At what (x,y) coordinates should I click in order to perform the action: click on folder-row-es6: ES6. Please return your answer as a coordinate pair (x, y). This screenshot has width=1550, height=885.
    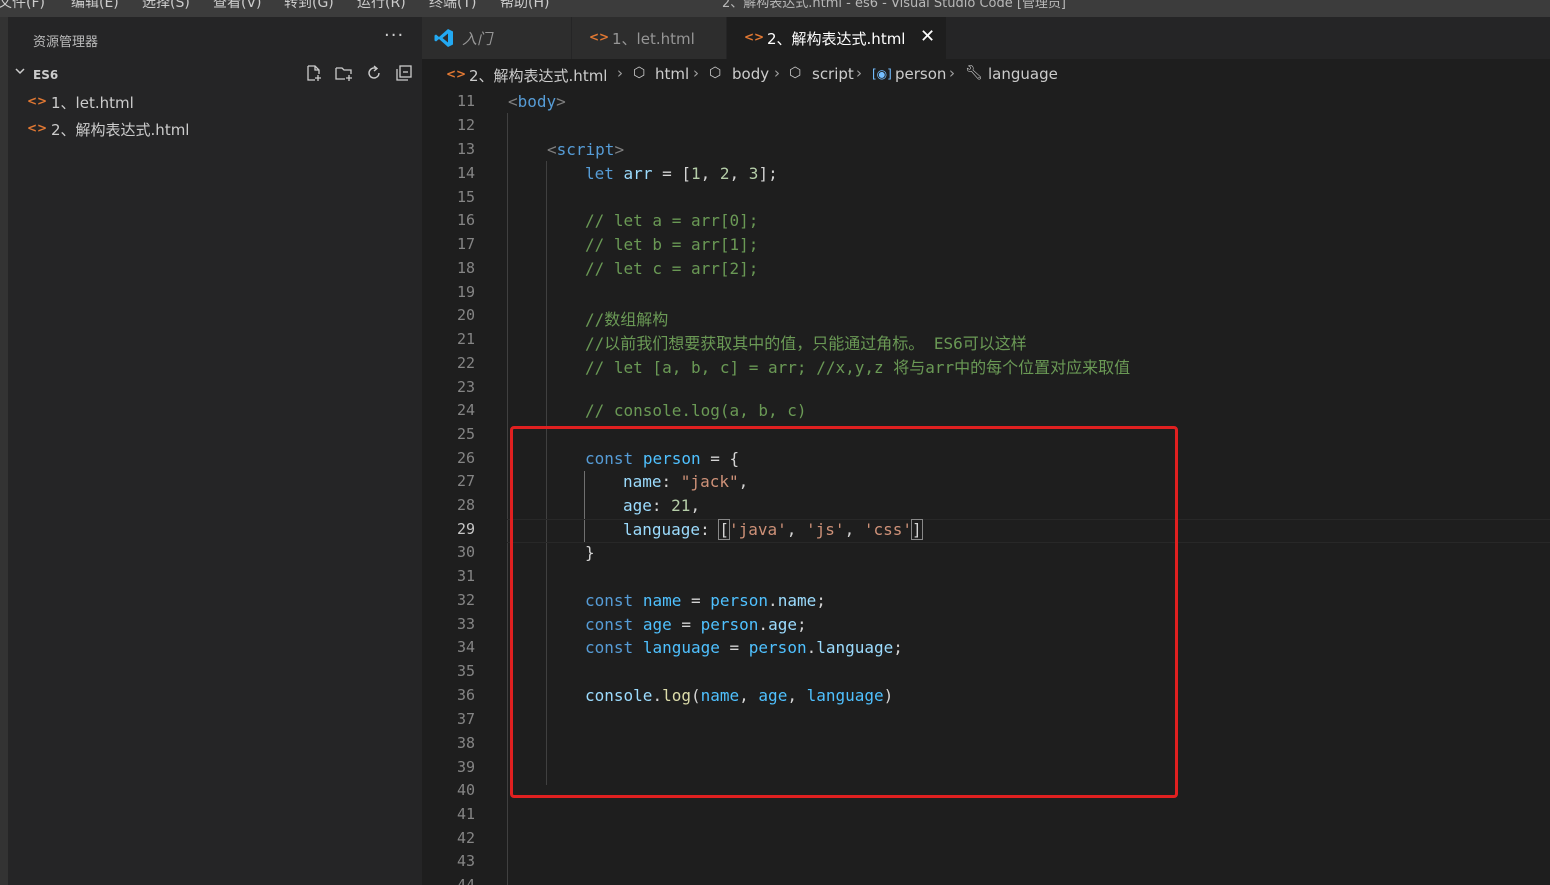
    Looking at the image, I should click on (215, 75).